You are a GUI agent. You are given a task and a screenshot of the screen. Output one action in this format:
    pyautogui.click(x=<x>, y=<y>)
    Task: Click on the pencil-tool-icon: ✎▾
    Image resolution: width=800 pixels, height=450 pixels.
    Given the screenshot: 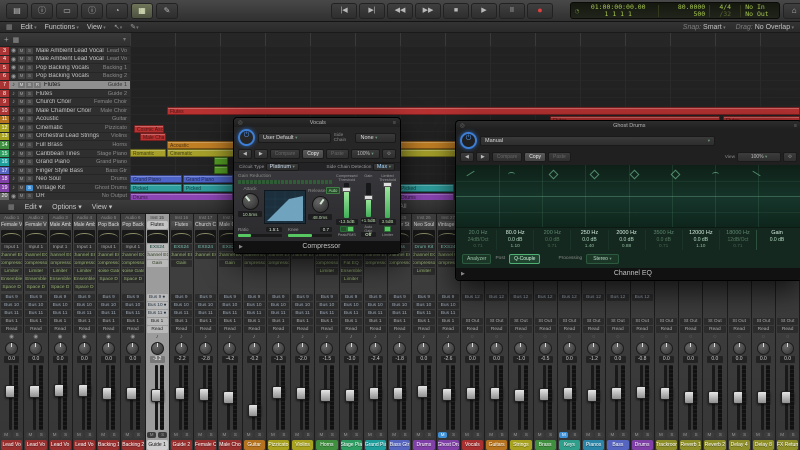 What is the action you would take?
    pyautogui.click(x=134, y=27)
    